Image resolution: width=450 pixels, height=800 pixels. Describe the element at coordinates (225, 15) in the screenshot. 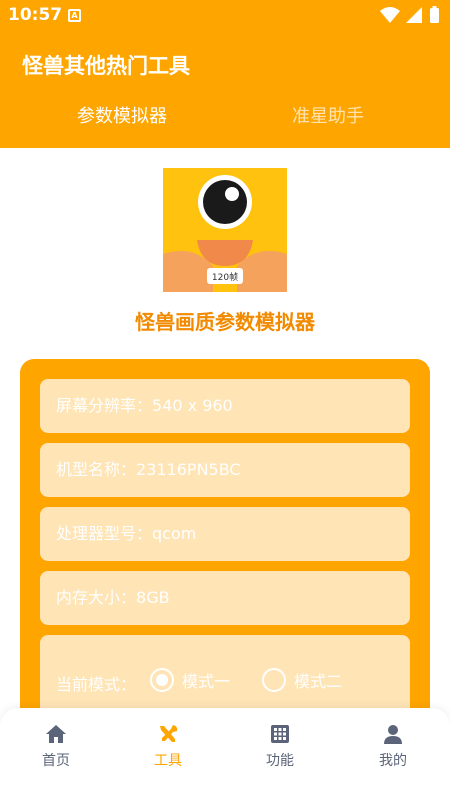

I see `status-bar: 10:57 A` at that location.